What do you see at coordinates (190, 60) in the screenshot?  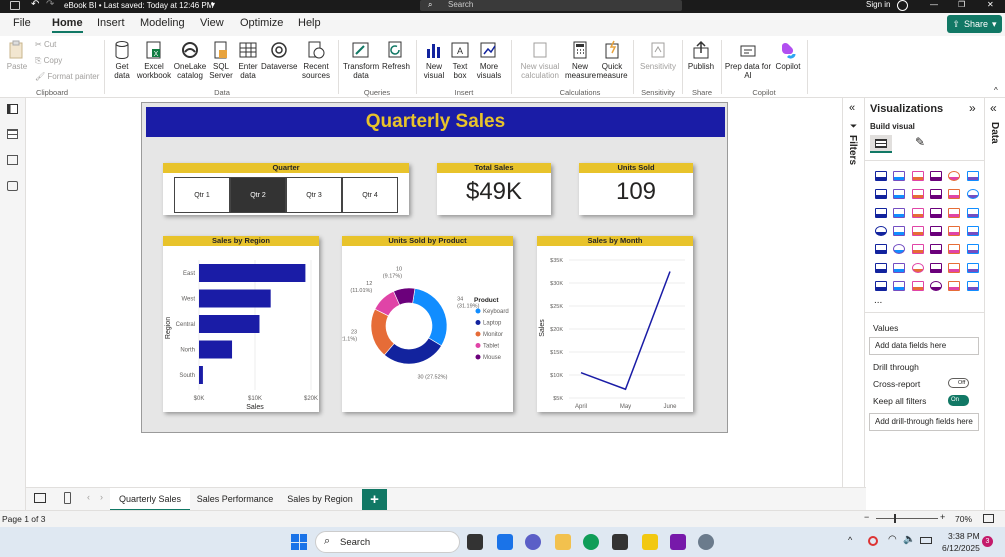 I see `onelake-button: OneLake catalog` at bounding box center [190, 60].